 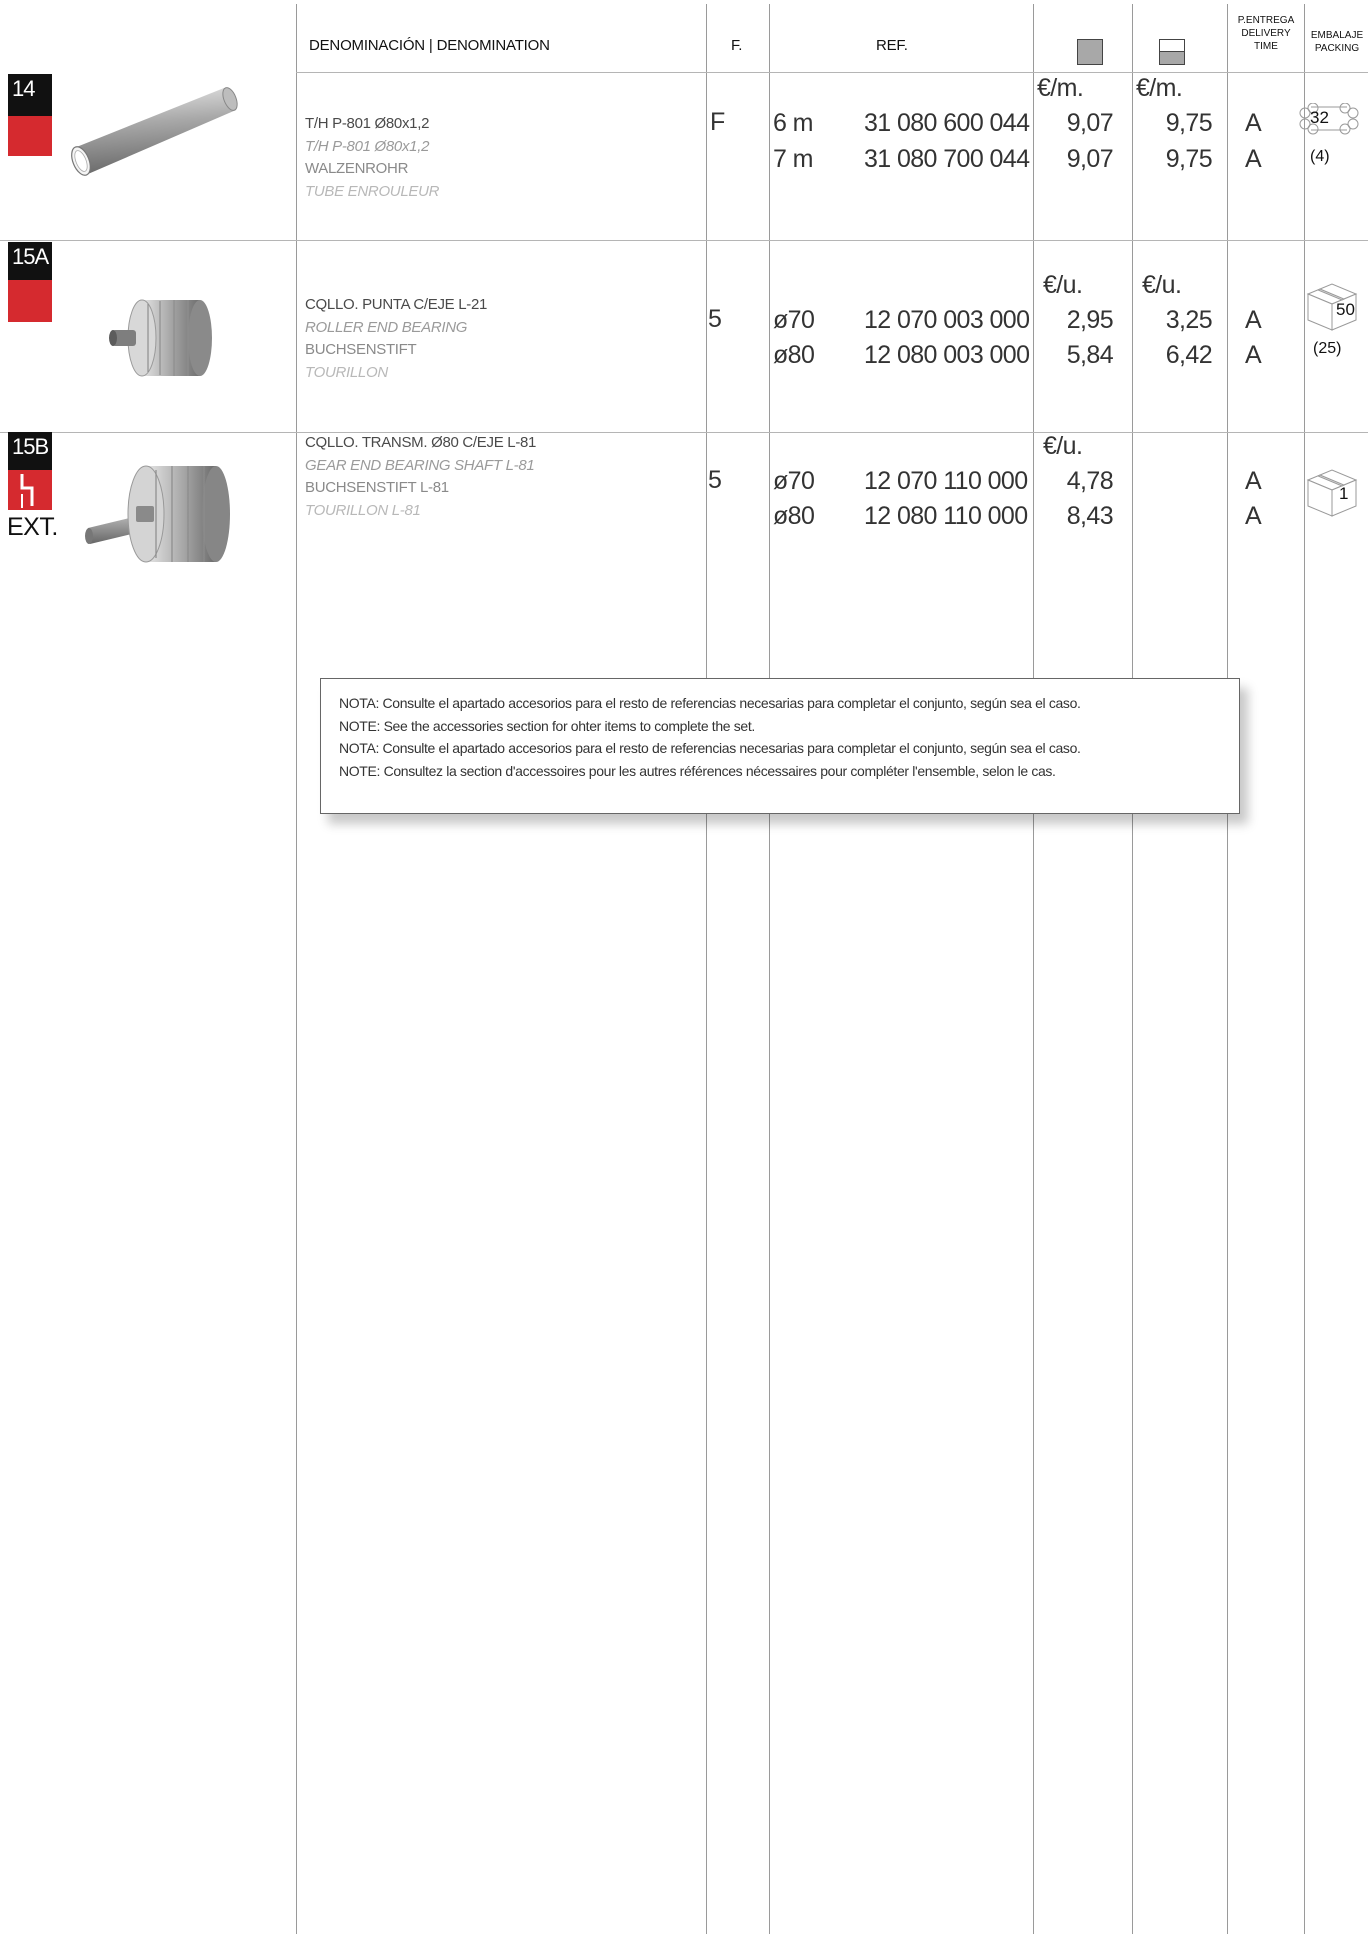 I want to click on tube-bundle-icon, so click(x=1329, y=119).